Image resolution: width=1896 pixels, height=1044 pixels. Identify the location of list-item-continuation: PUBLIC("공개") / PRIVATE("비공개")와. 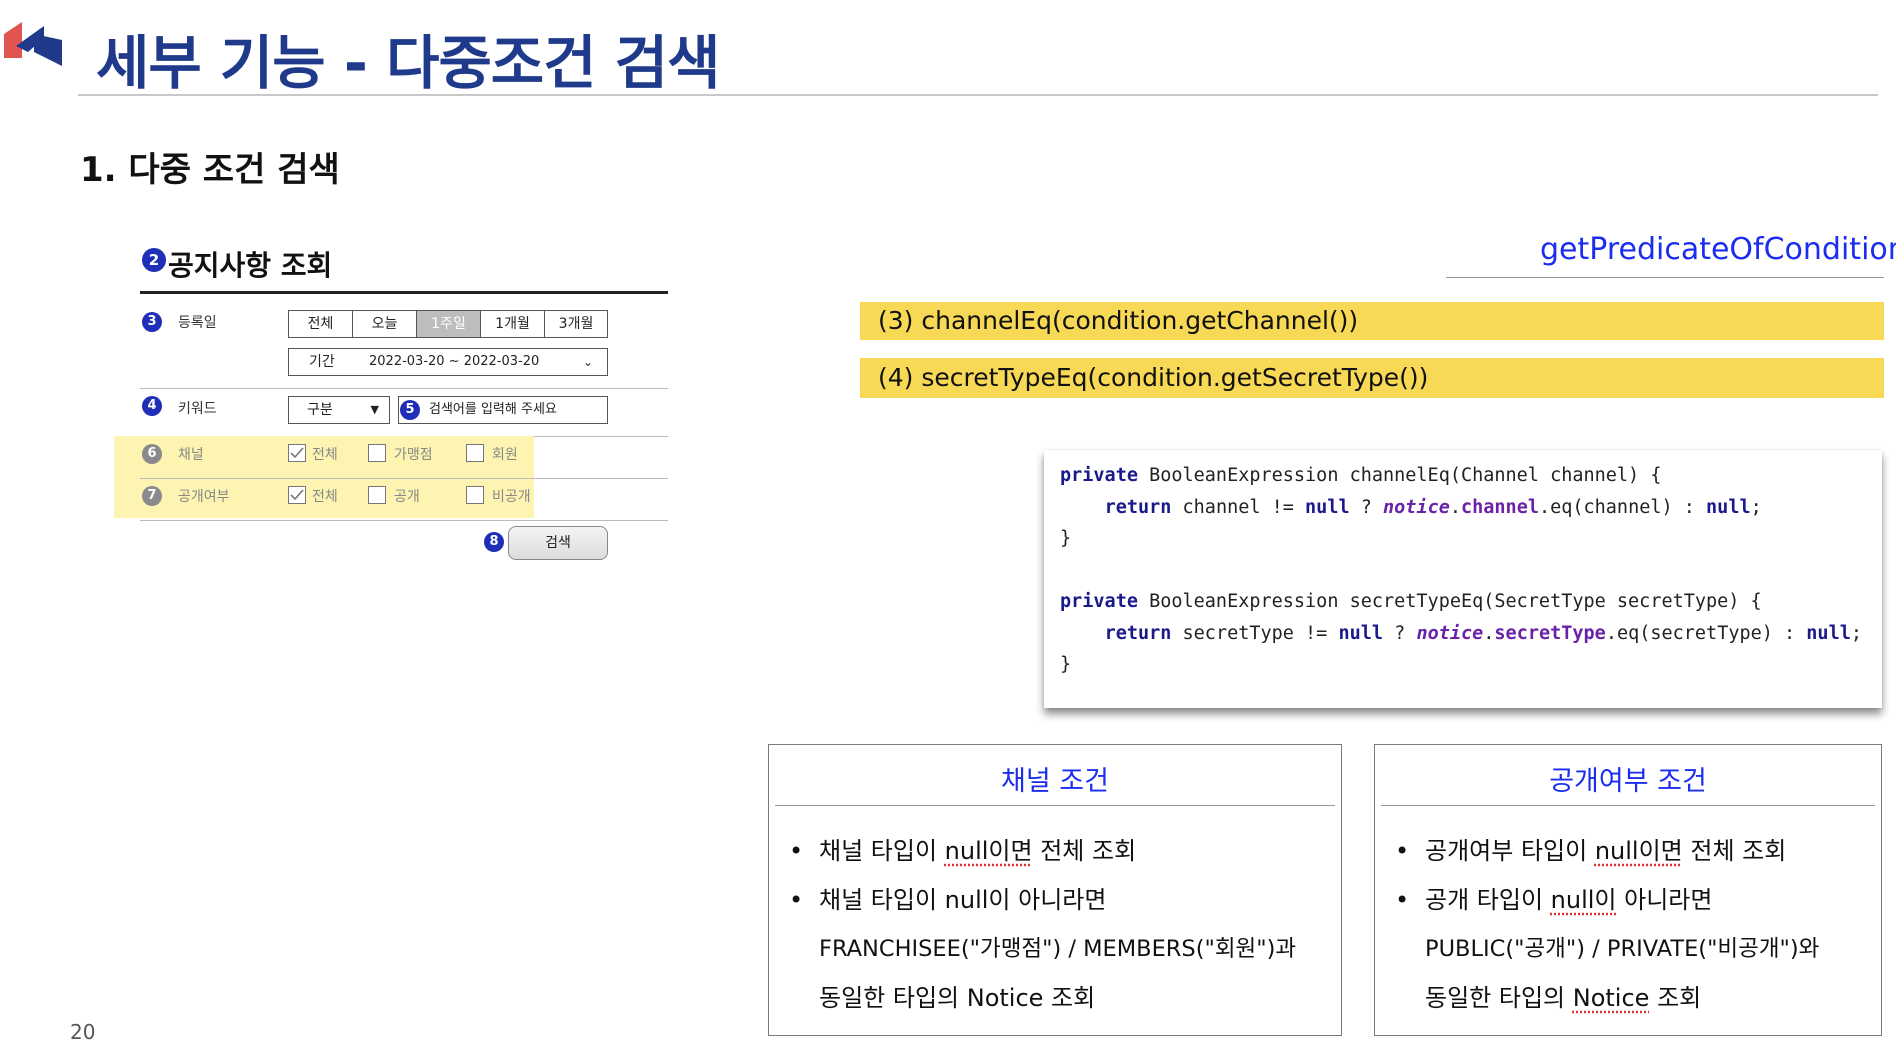
(1622, 949).